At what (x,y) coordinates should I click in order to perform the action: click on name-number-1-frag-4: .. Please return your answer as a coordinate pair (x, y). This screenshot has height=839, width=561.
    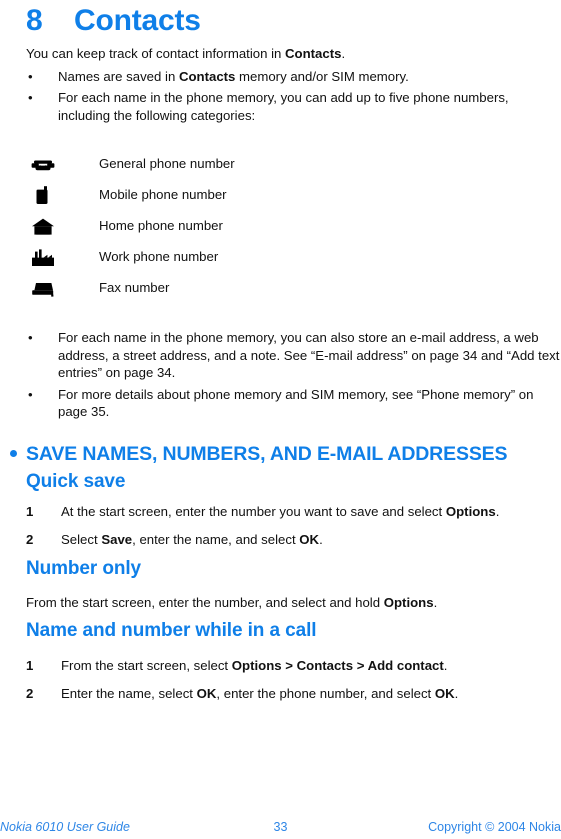
    Looking at the image, I should click on (456, 693).